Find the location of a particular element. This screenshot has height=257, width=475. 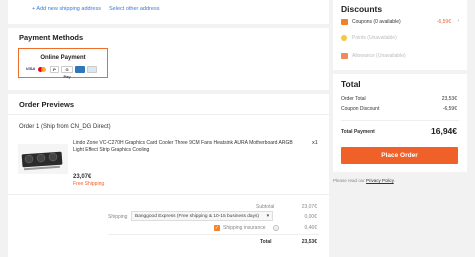

coupon-discount-label: Coupon Discount is located at coordinates (360, 109).